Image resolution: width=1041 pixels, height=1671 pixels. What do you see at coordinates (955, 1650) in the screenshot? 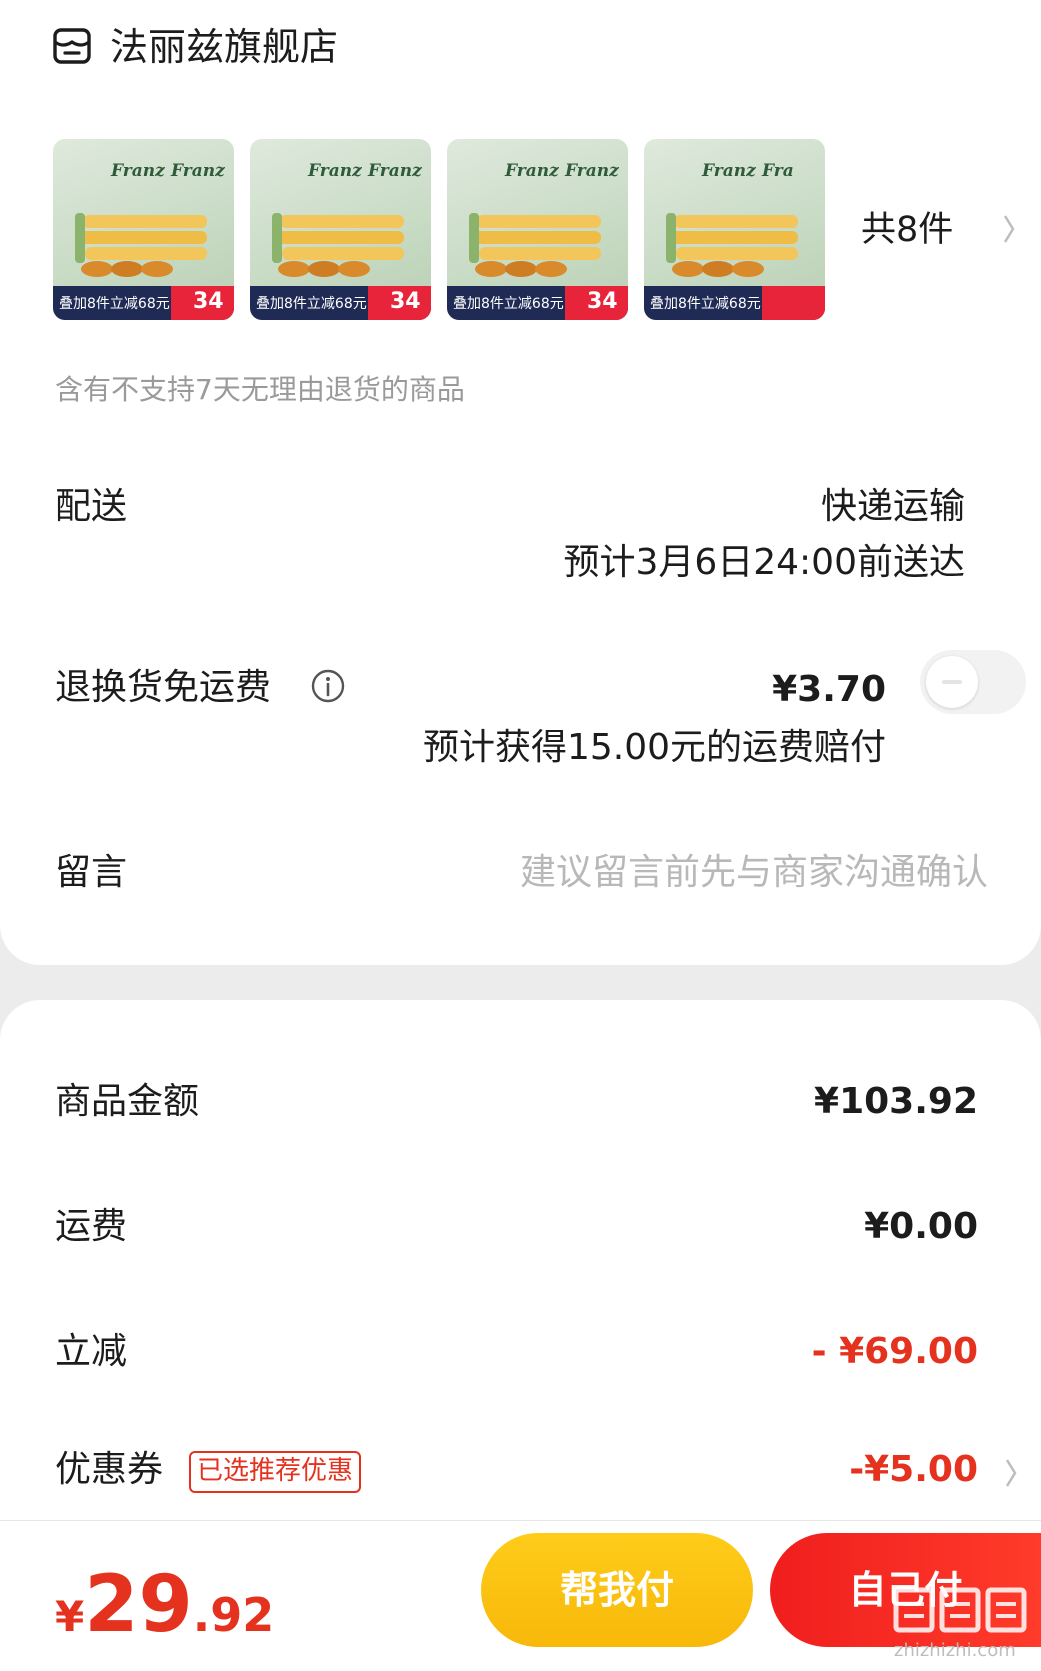
I see `watermark-url: zhizhizhi.com` at bounding box center [955, 1650].